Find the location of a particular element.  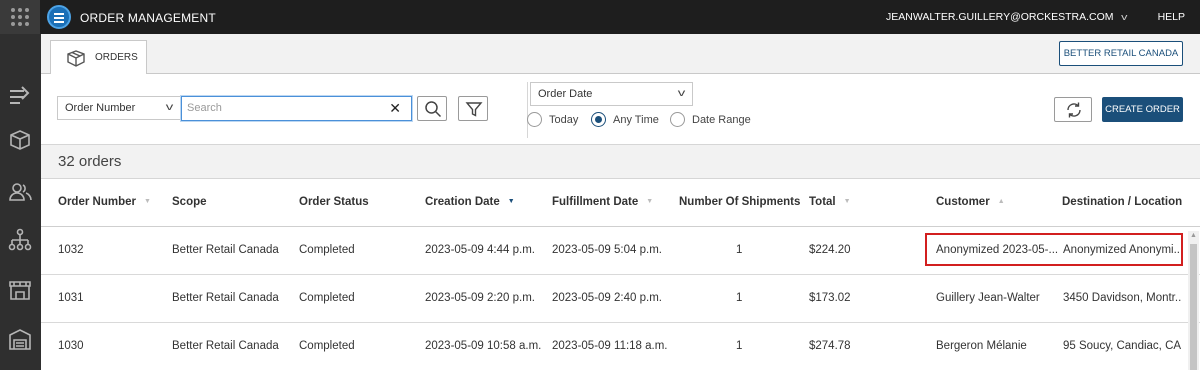

highlight-box is located at coordinates (1054, 249).